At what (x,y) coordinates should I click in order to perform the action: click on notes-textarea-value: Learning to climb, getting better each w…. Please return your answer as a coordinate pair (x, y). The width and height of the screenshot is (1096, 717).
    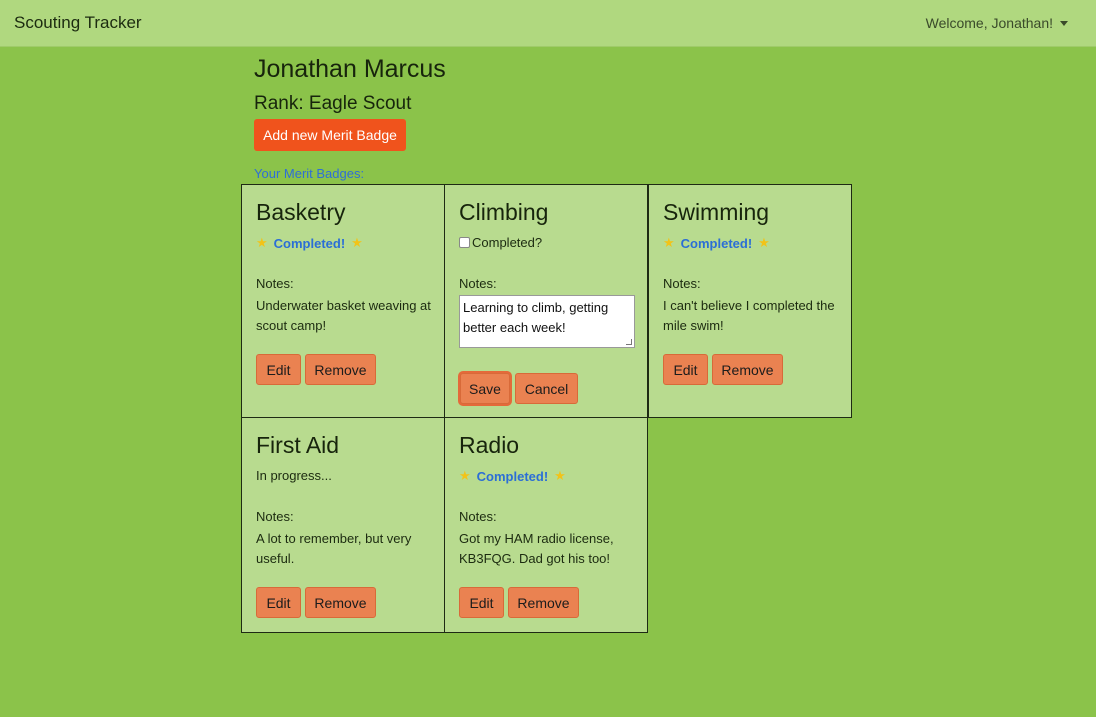
    Looking at the image, I should click on (536, 317).